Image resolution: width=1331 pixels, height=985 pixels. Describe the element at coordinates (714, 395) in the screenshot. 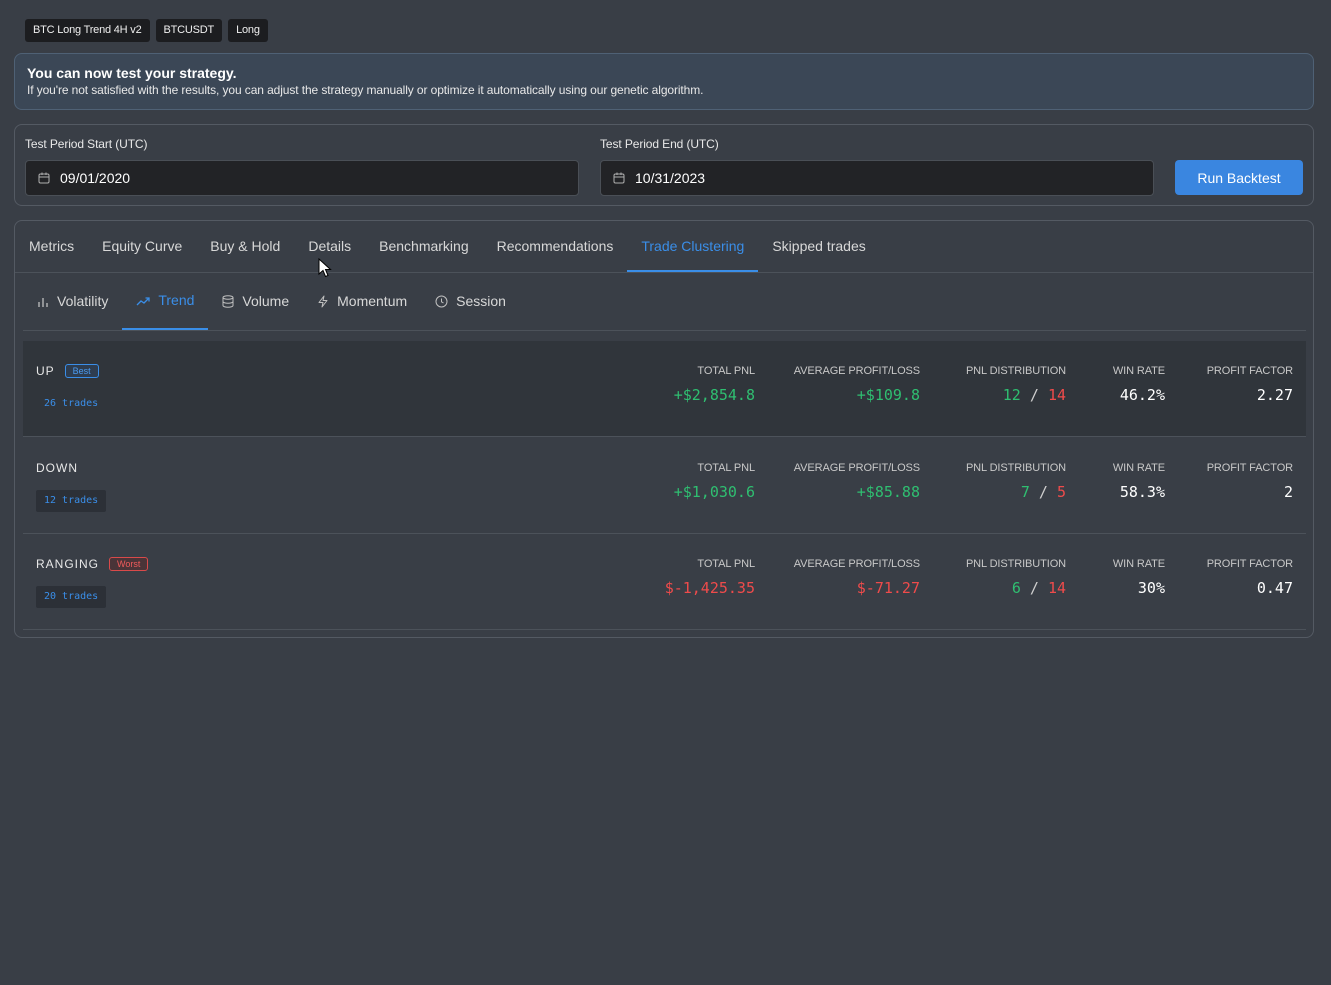

I see `metric-value: +$2,854.8` at that location.